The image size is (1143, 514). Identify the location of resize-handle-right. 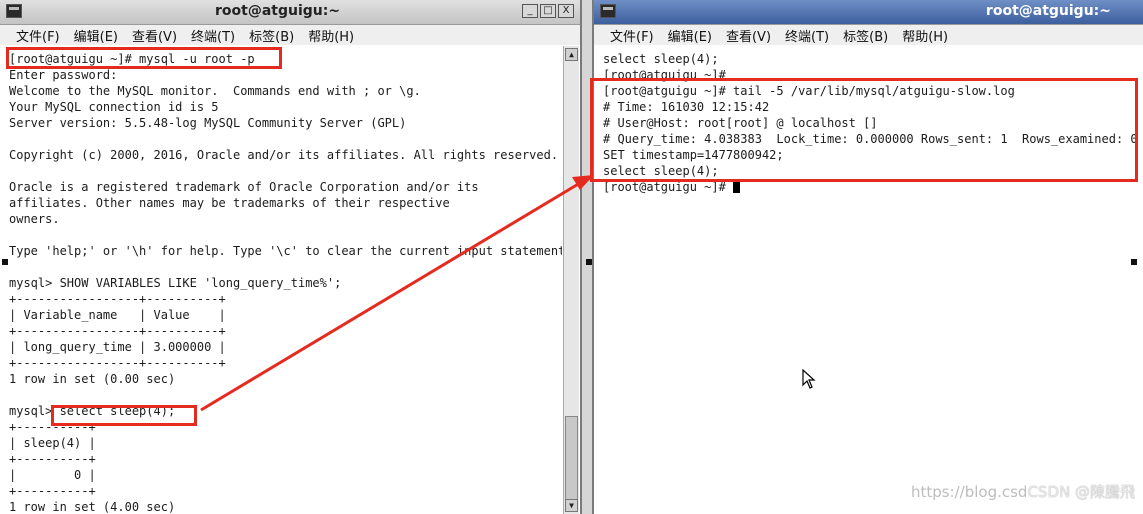
(1134, 262).